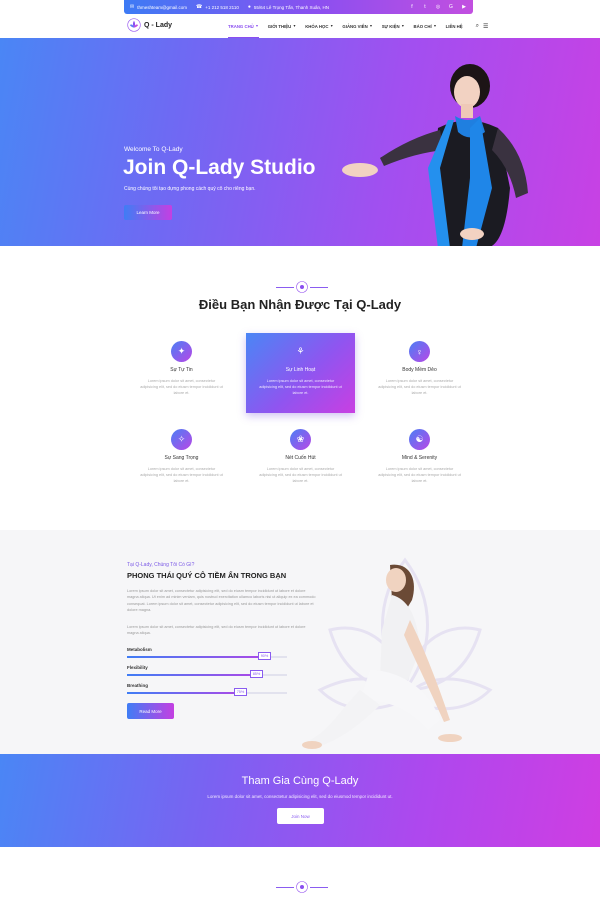 This screenshot has width=600, height=900. Describe the element at coordinates (300, 370) in the screenshot. I see `feature-title: Sự Linh Hoạt` at that location.